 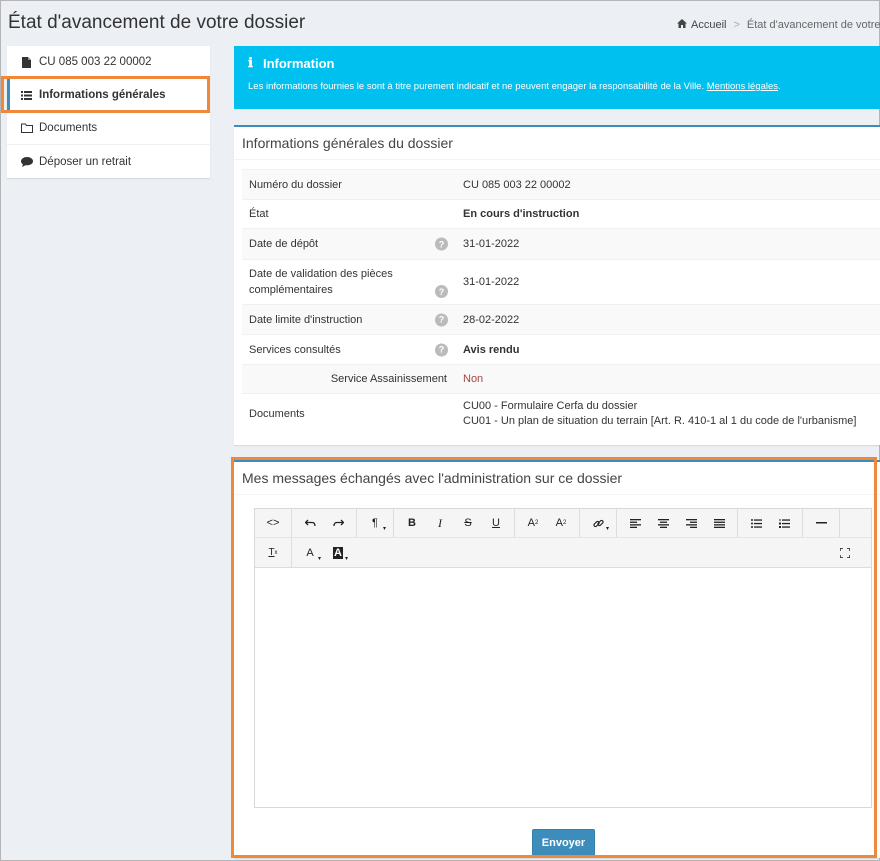 What do you see at coordinates (349, 414) in the screenshot?
I see `row-label: Documents` at bounding box center [349, 414].